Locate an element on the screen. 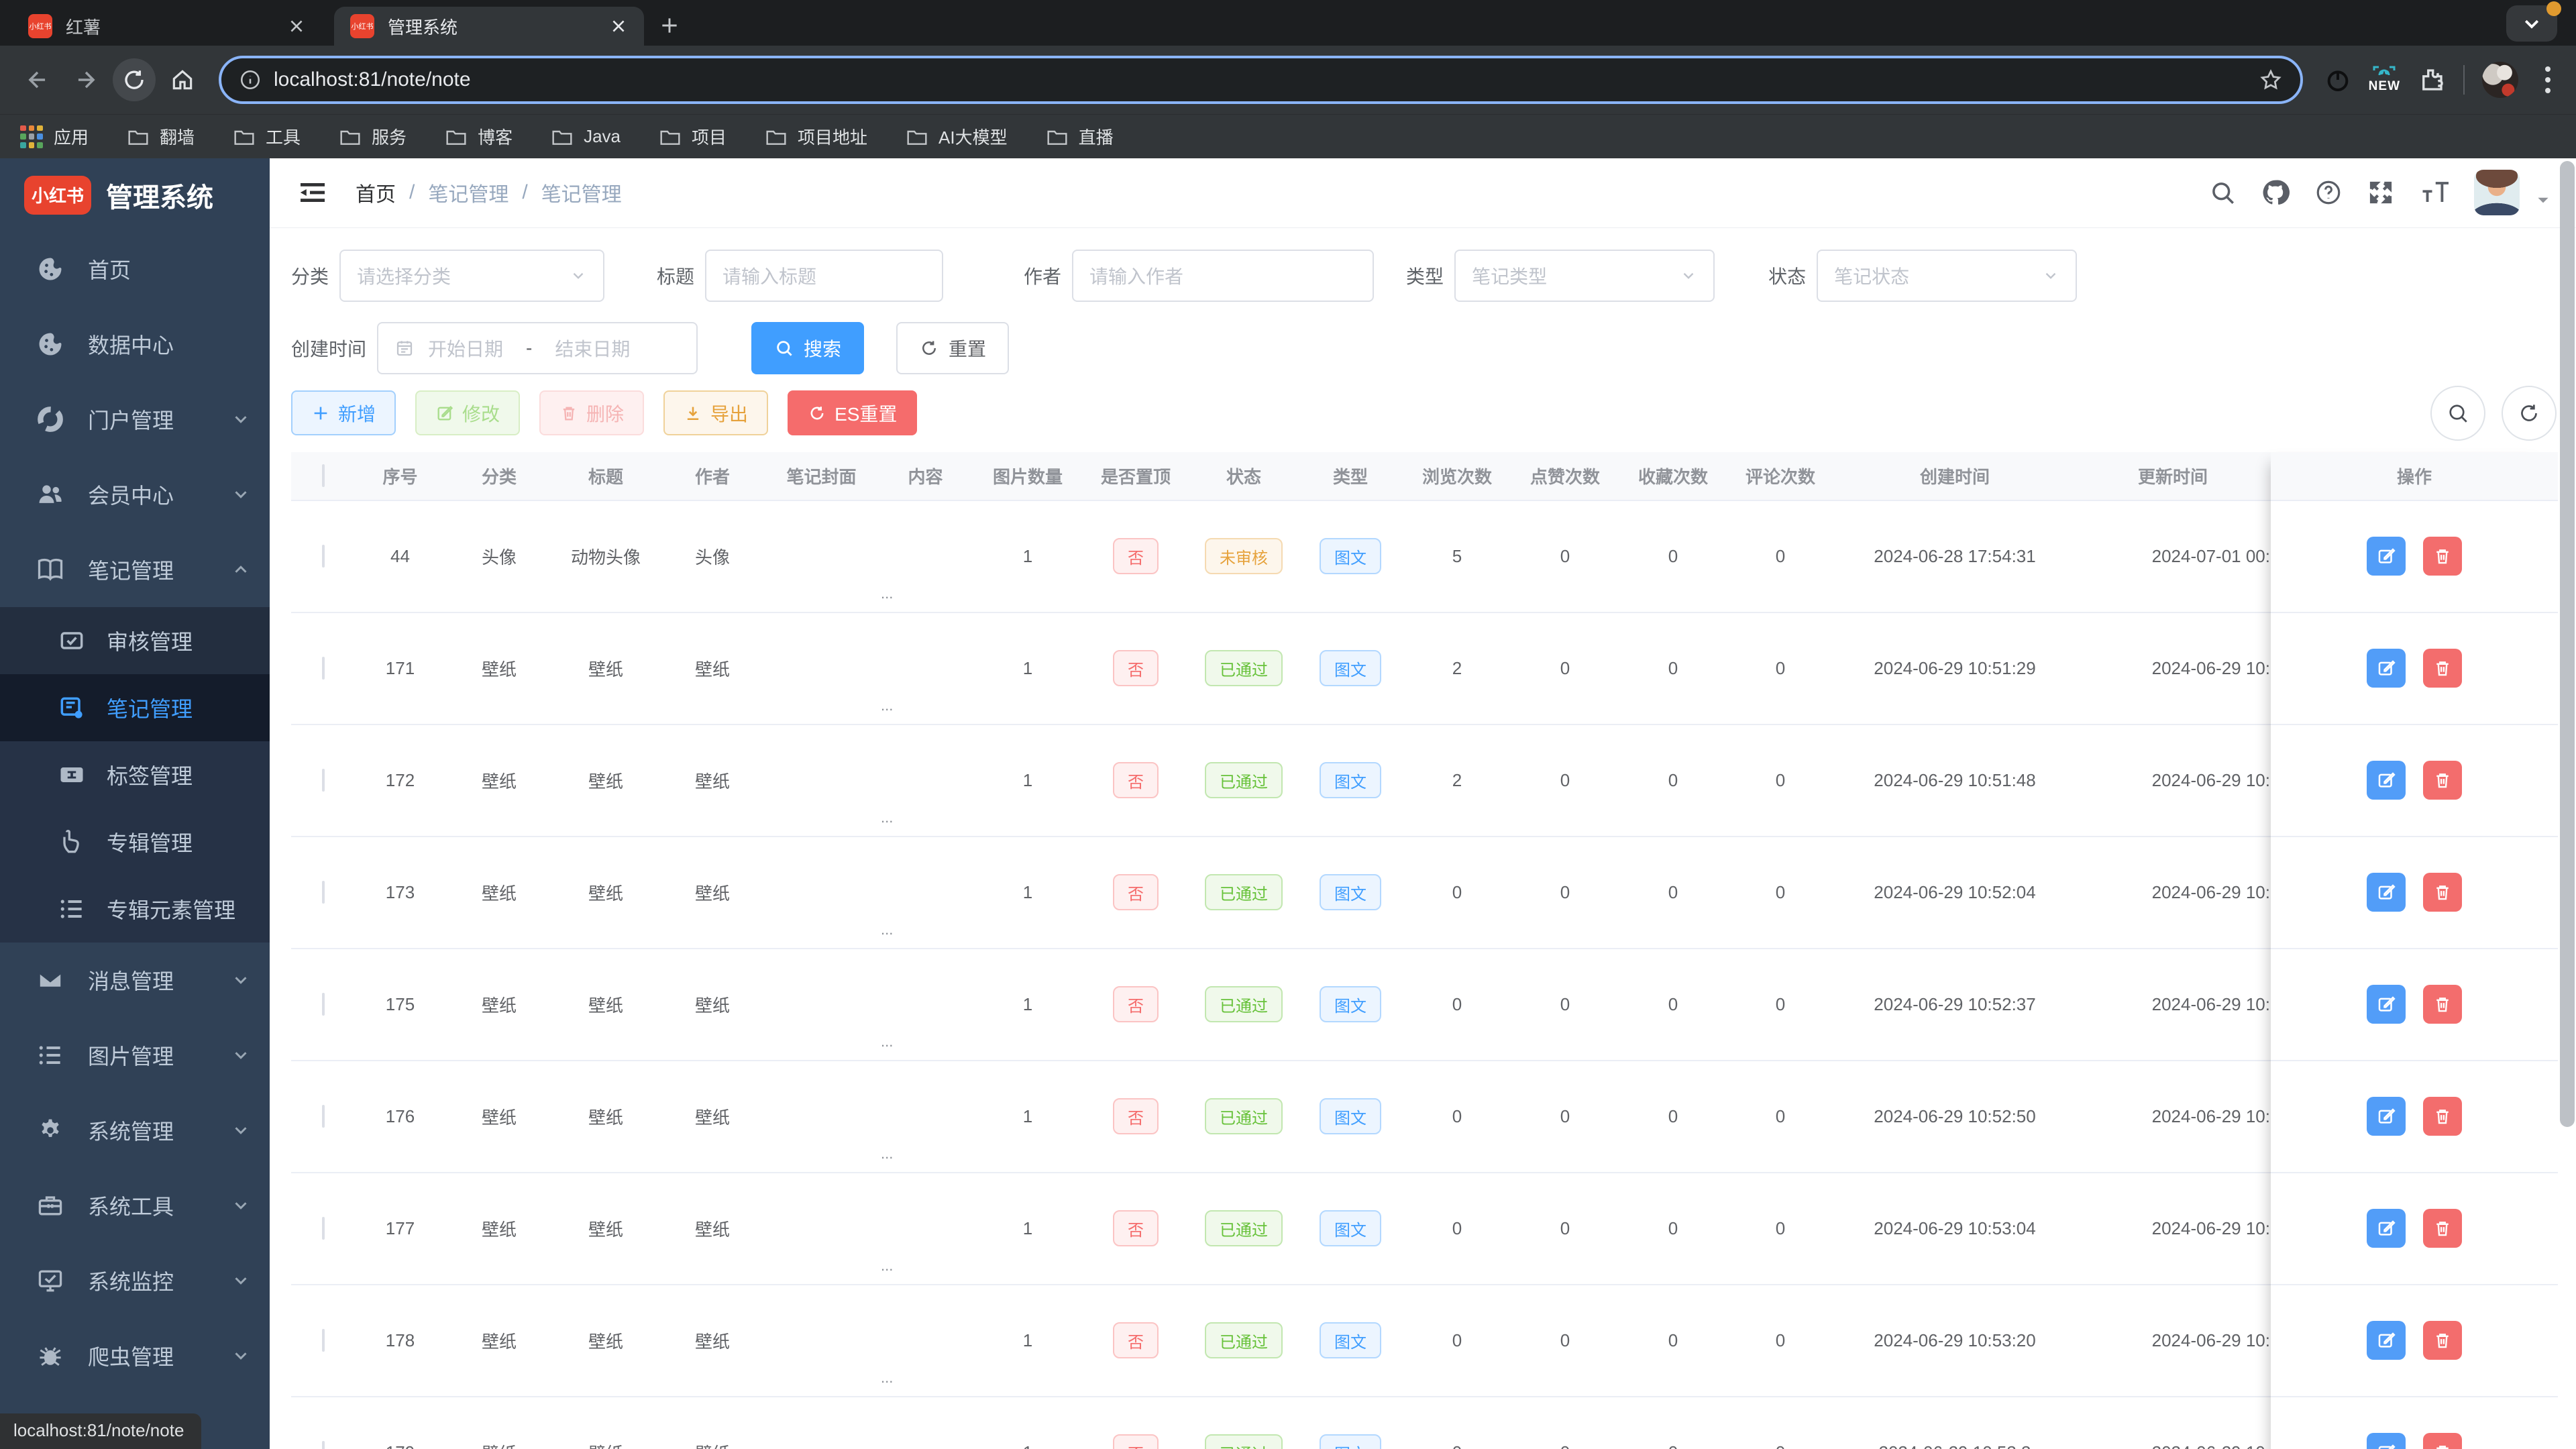 Image resolution: width=2576 pixels, height=1449 pixels. new-extension-icon: NEW is located at coordinates (2384, 80).